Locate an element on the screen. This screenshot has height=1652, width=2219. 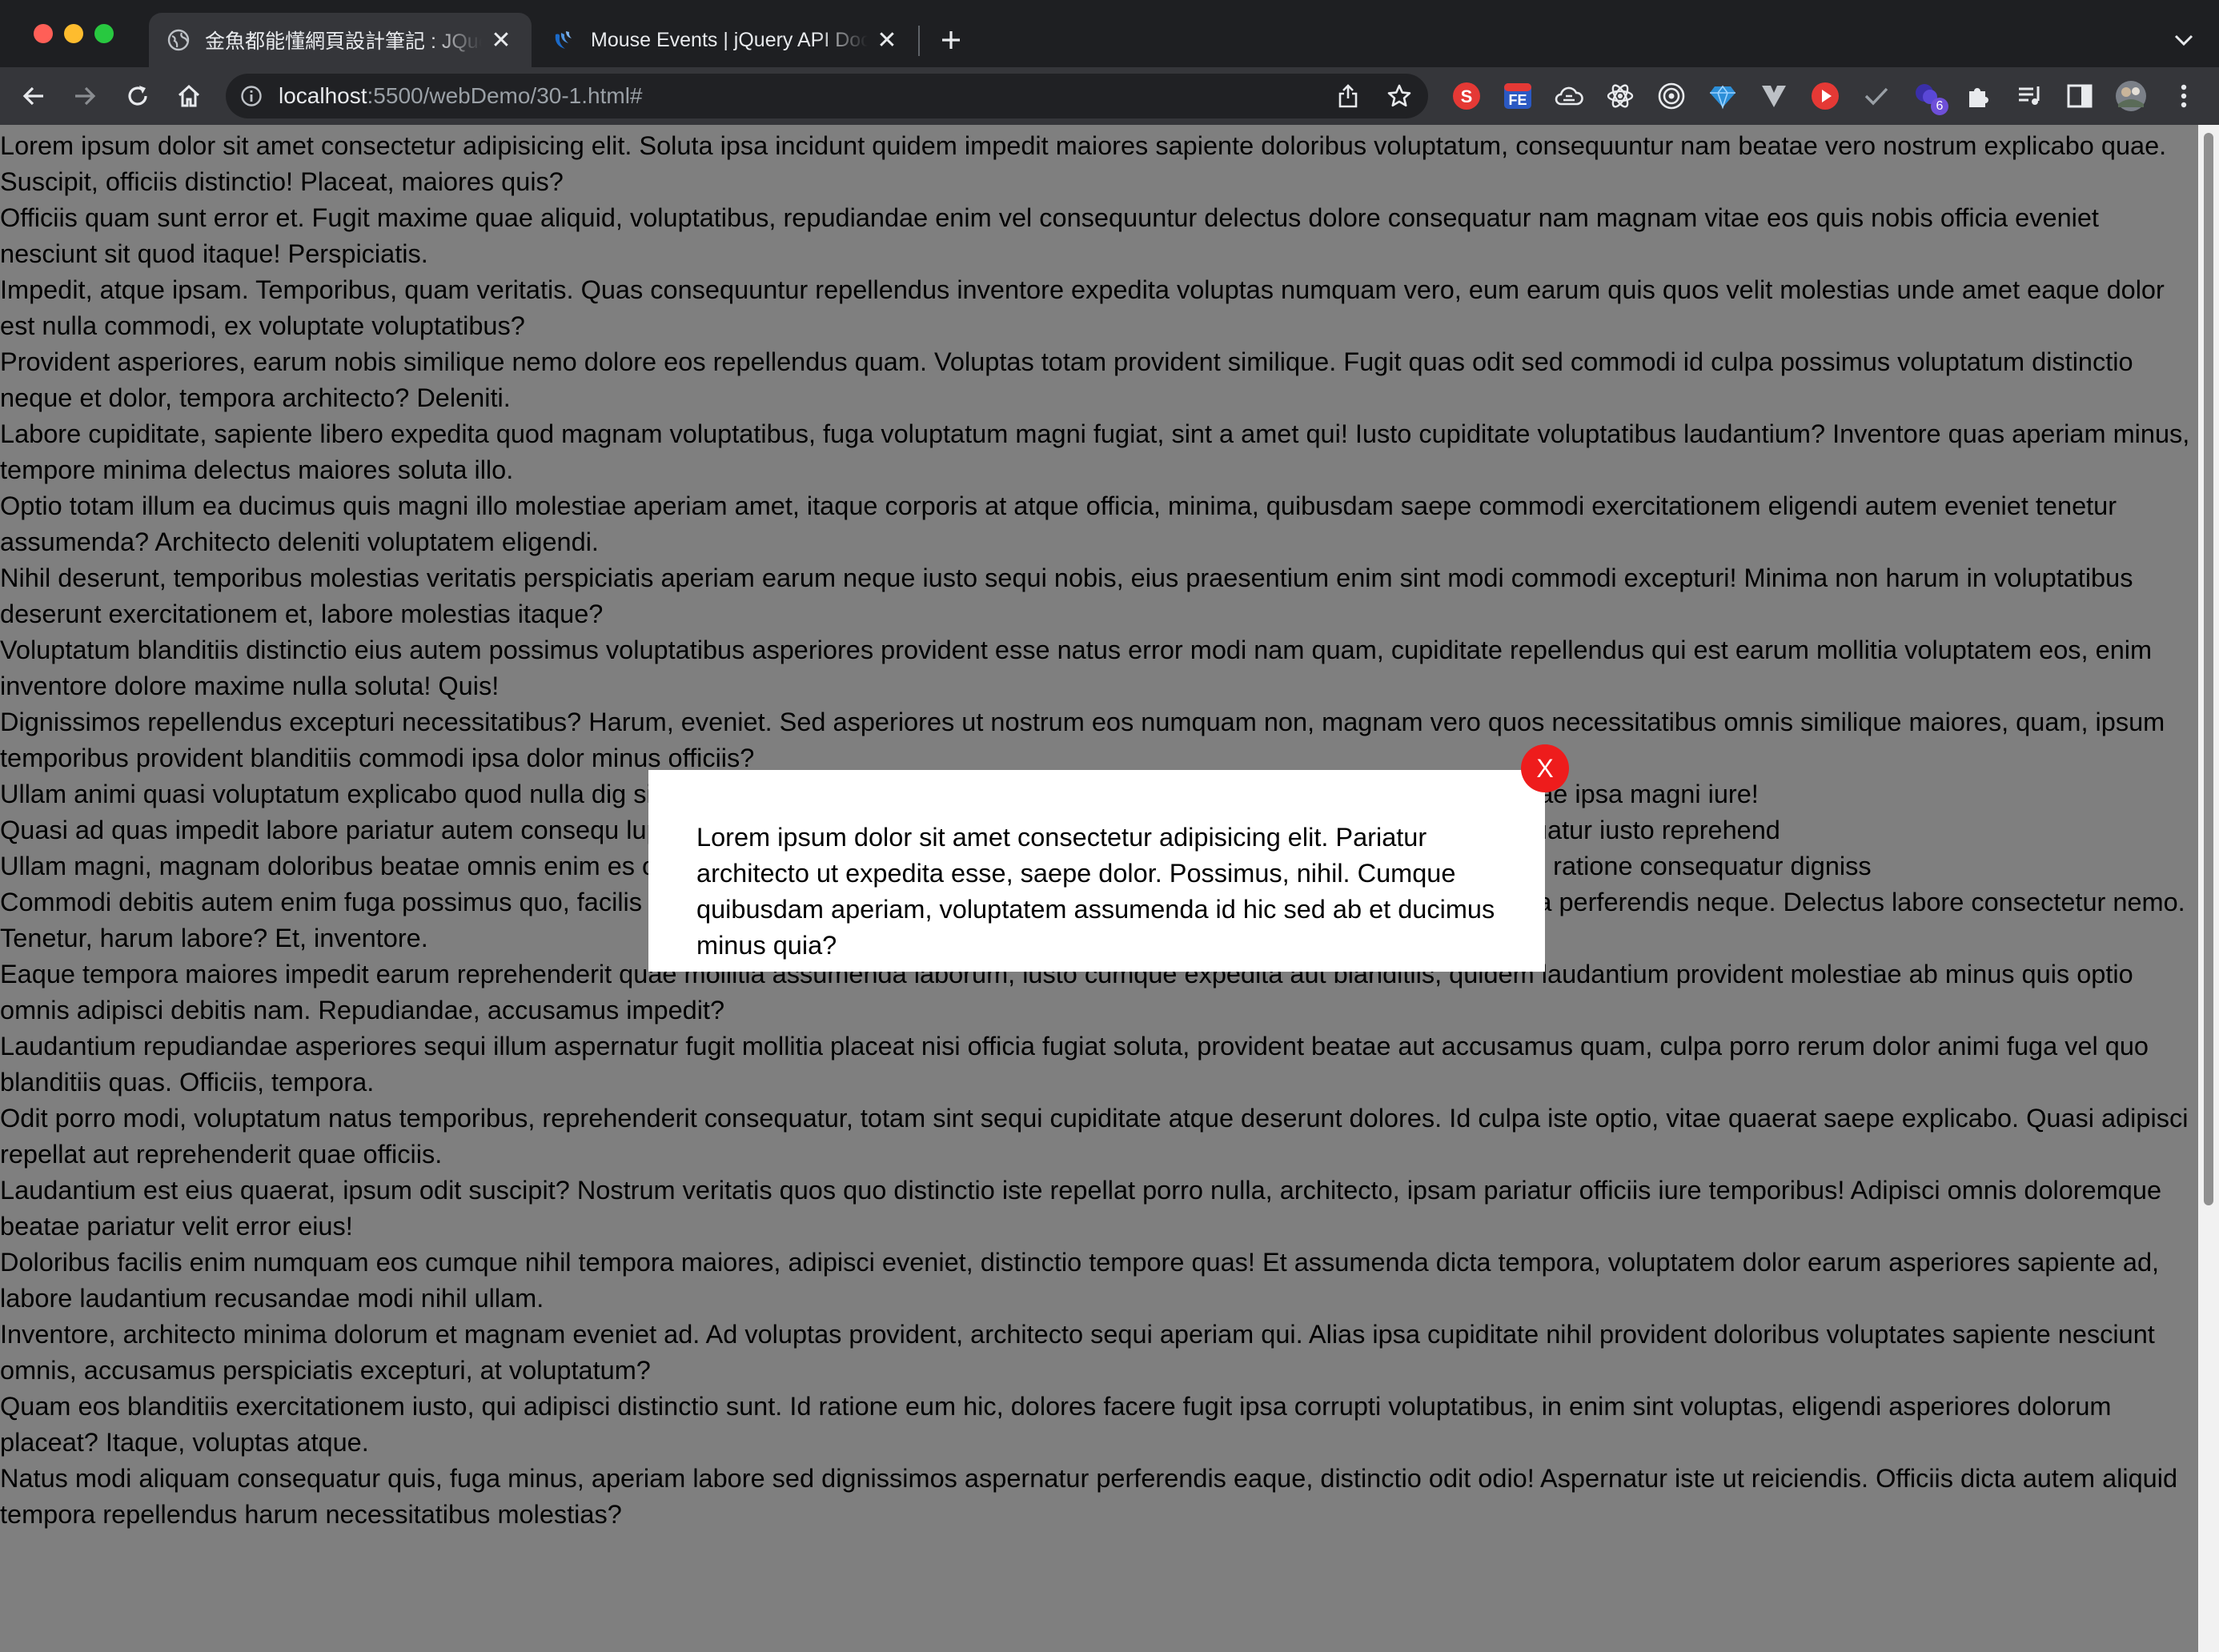
globe-icon is located at coordinates (179, 40).